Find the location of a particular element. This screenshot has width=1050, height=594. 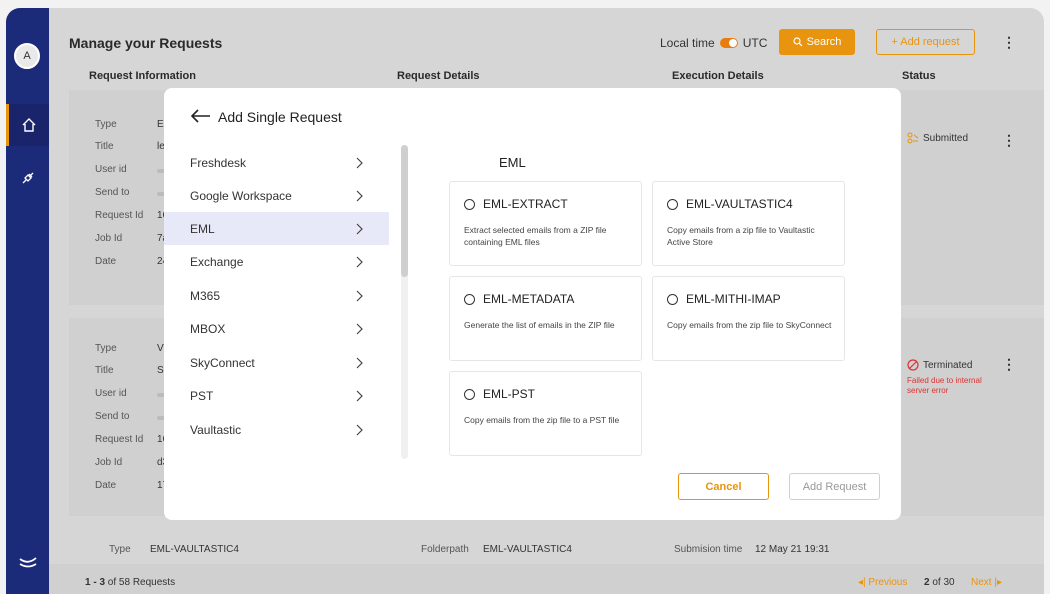

nav-home is located at coordinates (27, 125).